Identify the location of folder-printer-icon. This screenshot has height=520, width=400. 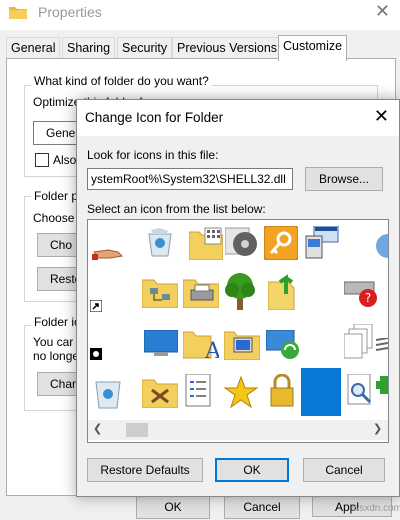
(201, 292).